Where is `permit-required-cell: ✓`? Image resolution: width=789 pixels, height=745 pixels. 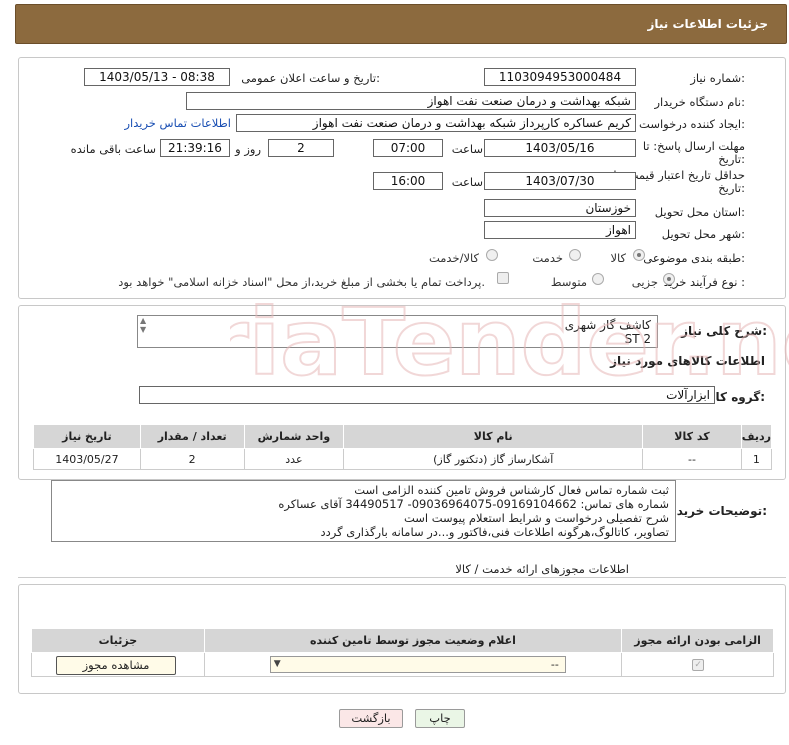 permit-required-cell: ✓ is located at coordinates (697, 664).